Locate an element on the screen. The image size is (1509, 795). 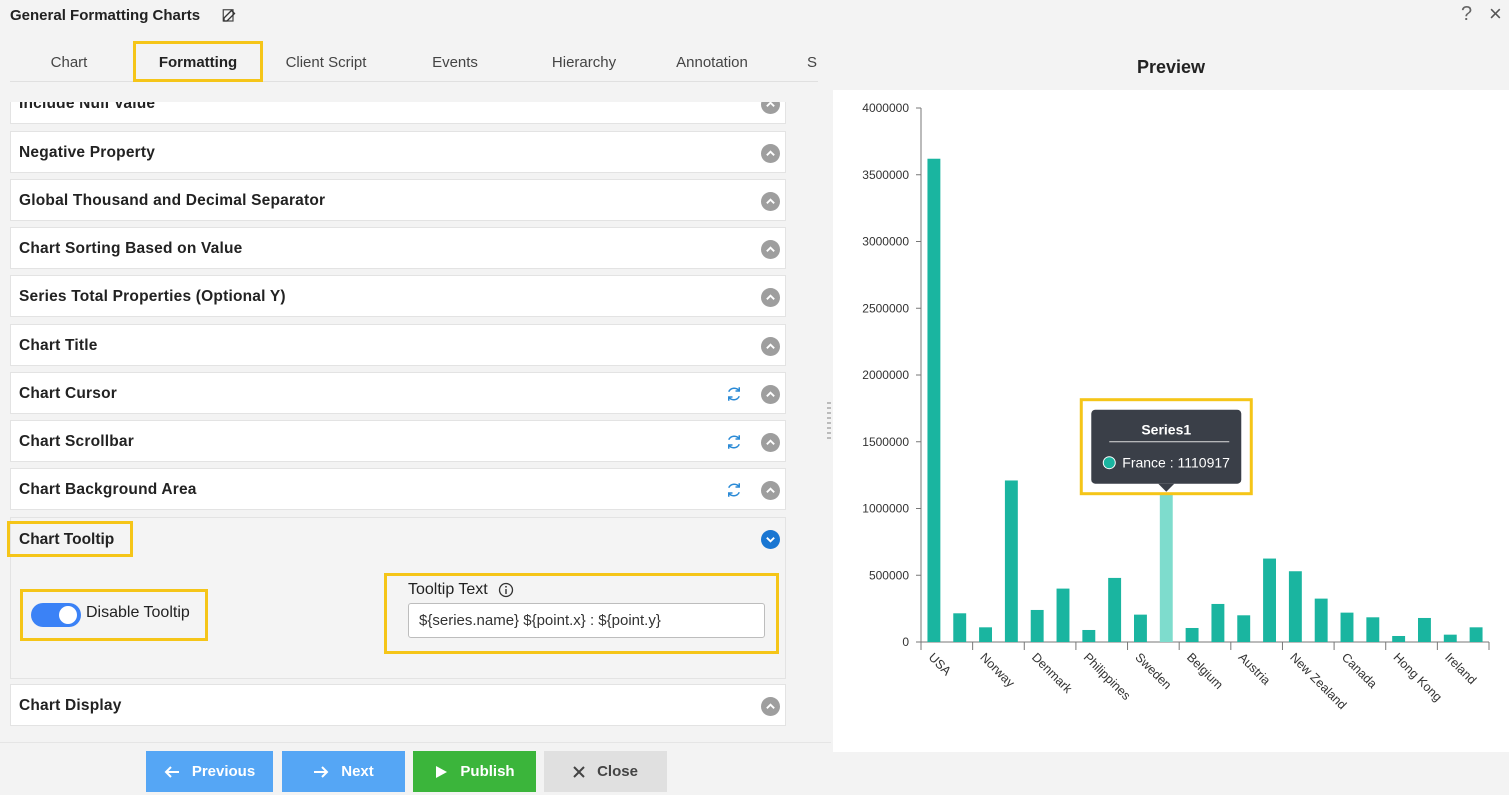
x-tick-label: Philippines is located at coordinates (1107, 676).